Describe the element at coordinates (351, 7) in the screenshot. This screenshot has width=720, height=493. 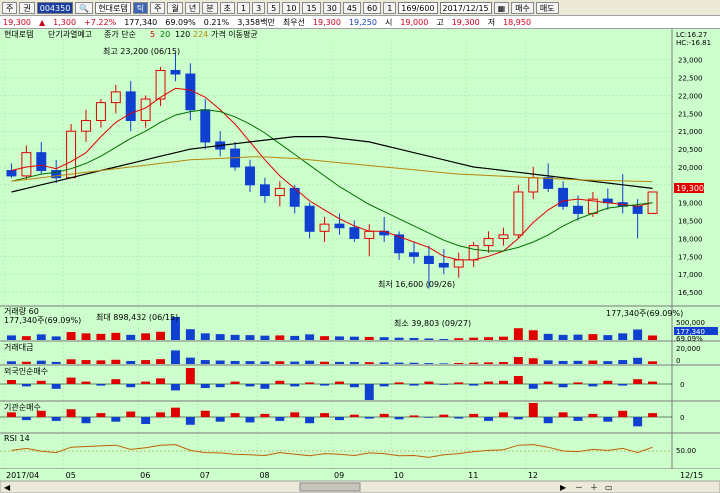
I see `number-button-45: 45` at that location.